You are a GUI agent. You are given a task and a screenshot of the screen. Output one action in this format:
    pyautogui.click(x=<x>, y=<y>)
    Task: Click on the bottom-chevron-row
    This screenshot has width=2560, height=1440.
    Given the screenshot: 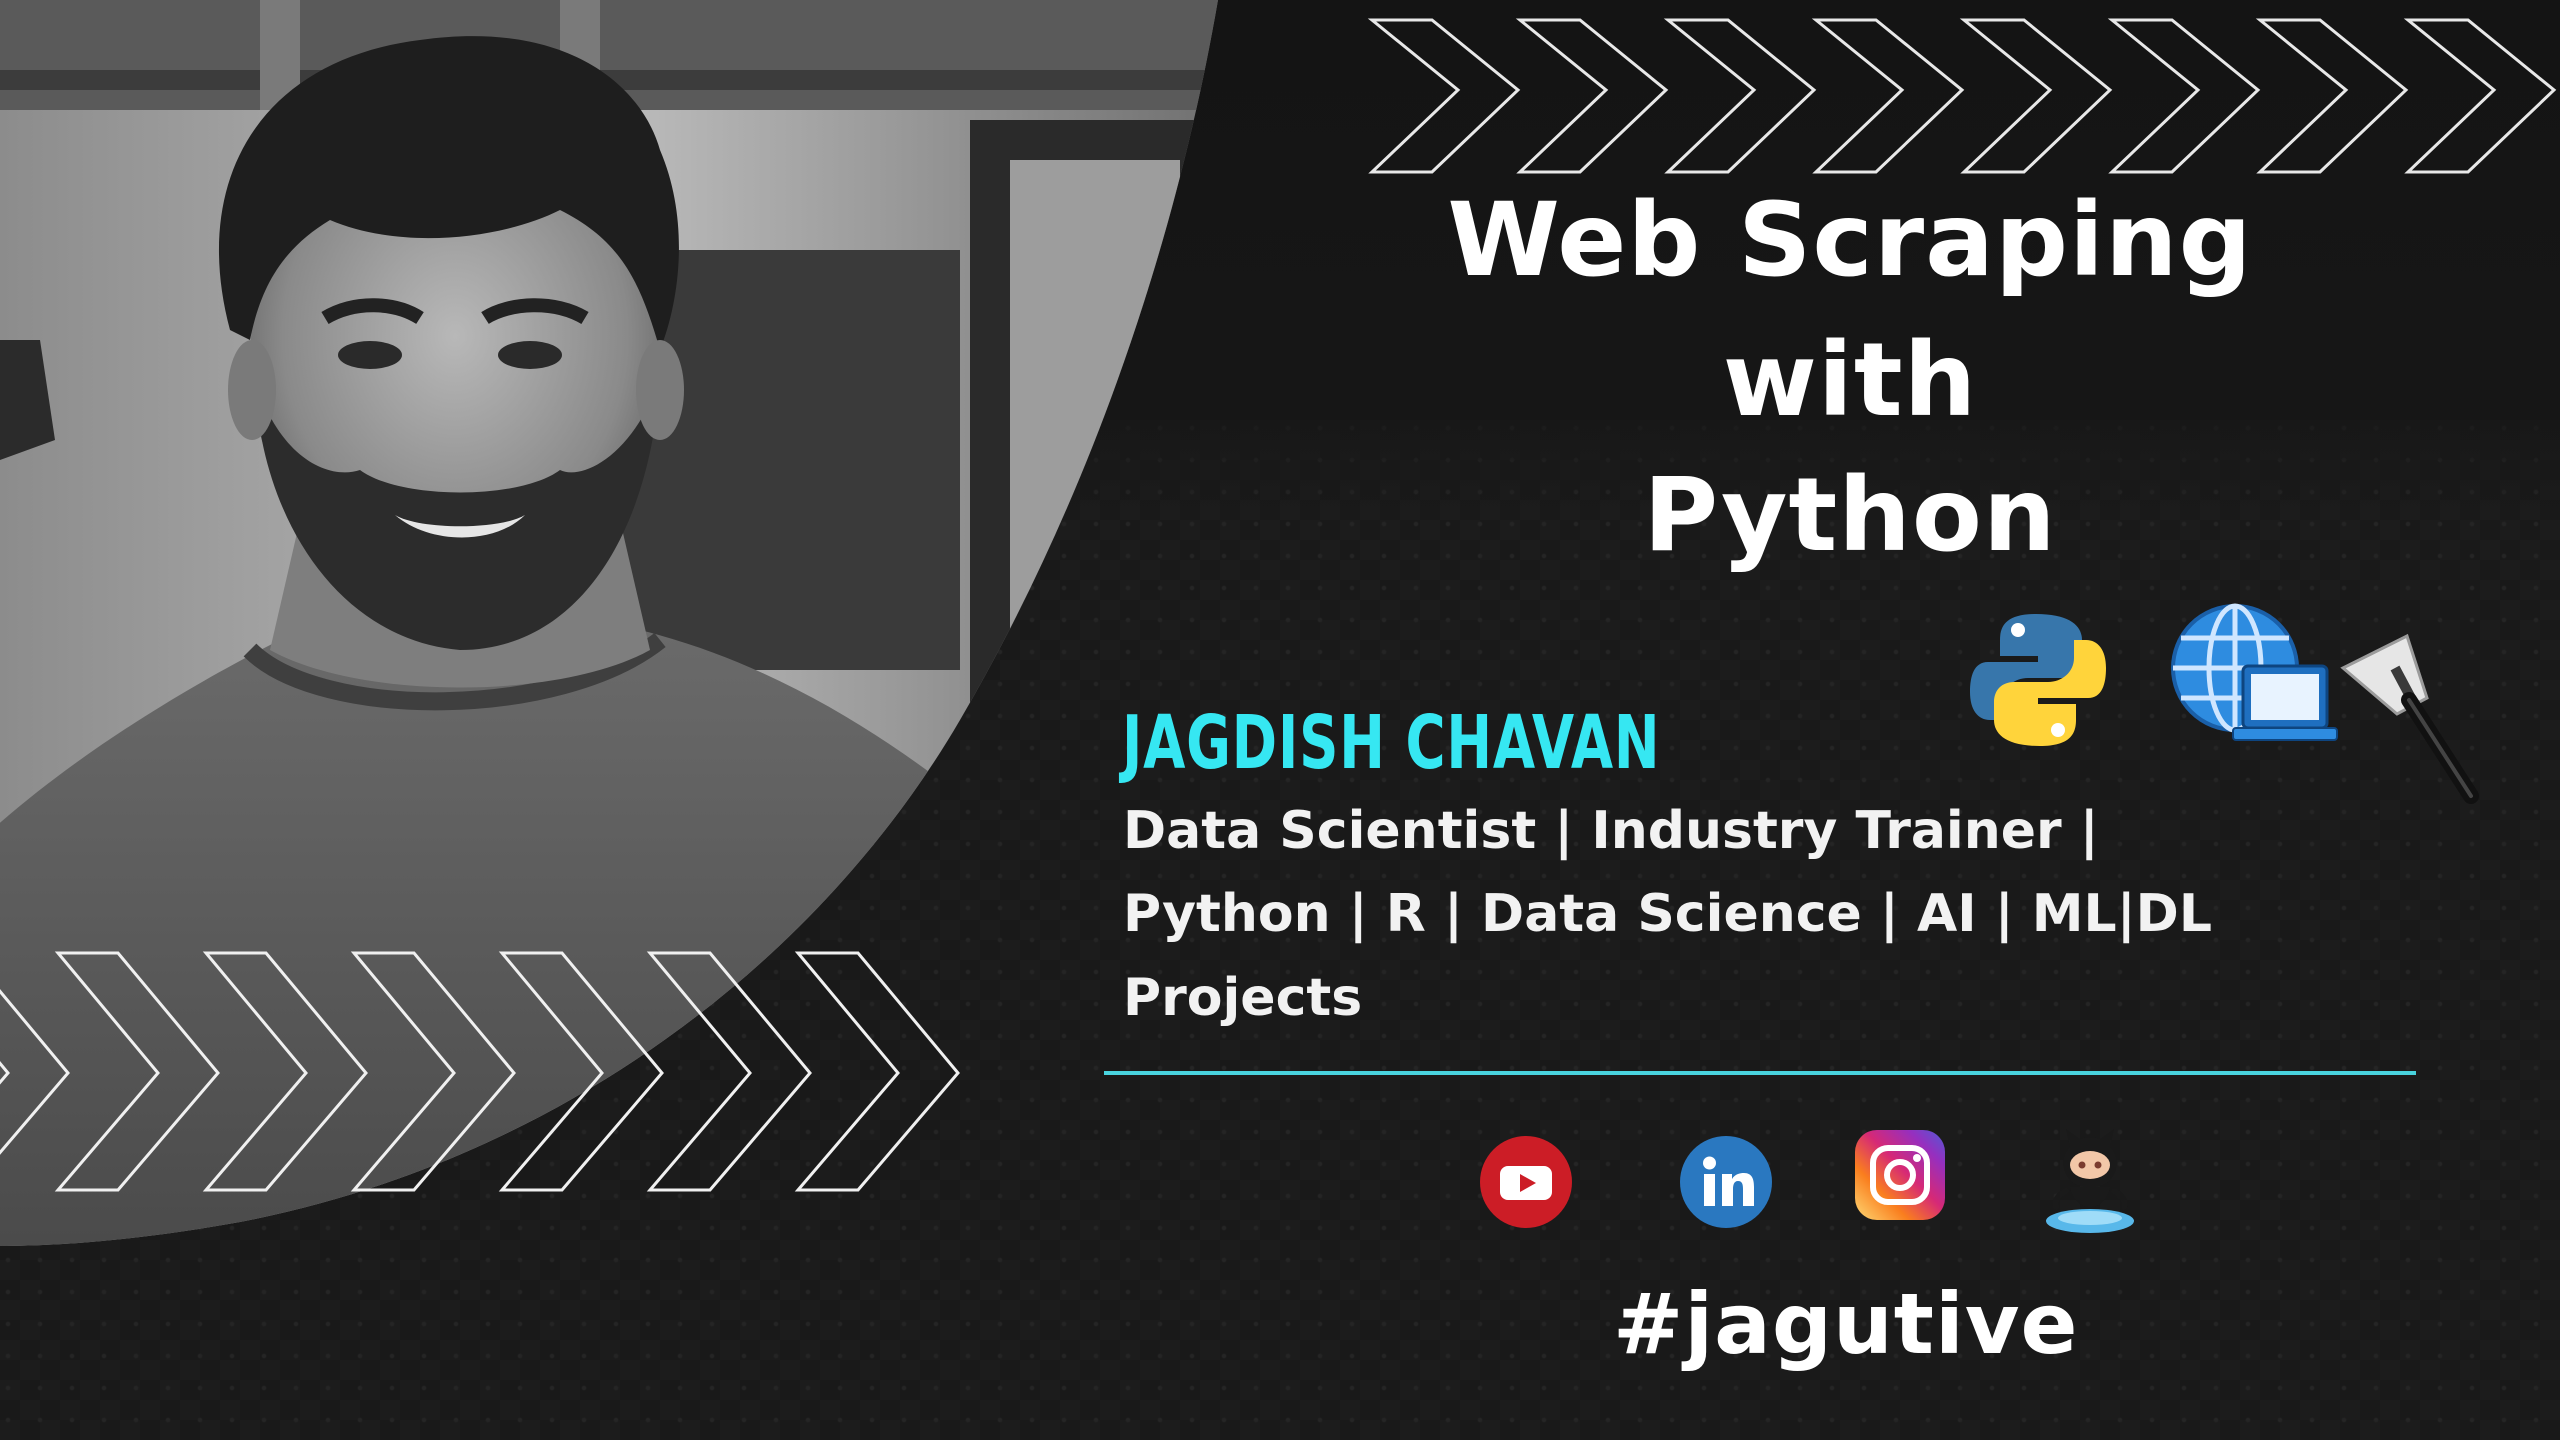 What is the action you would take?
    pyautogui.click(x=480, y=1071)
    